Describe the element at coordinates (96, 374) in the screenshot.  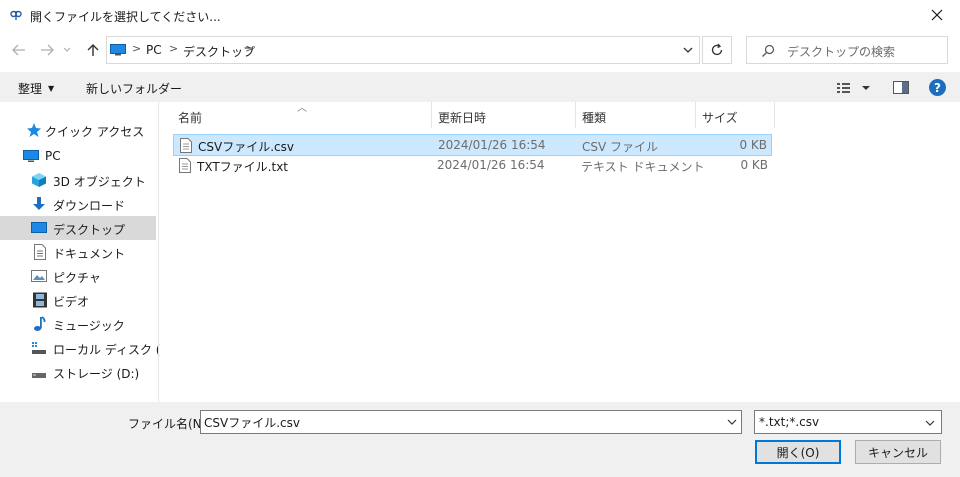
I see `nav-label: ストレージ (D:)` at that location.